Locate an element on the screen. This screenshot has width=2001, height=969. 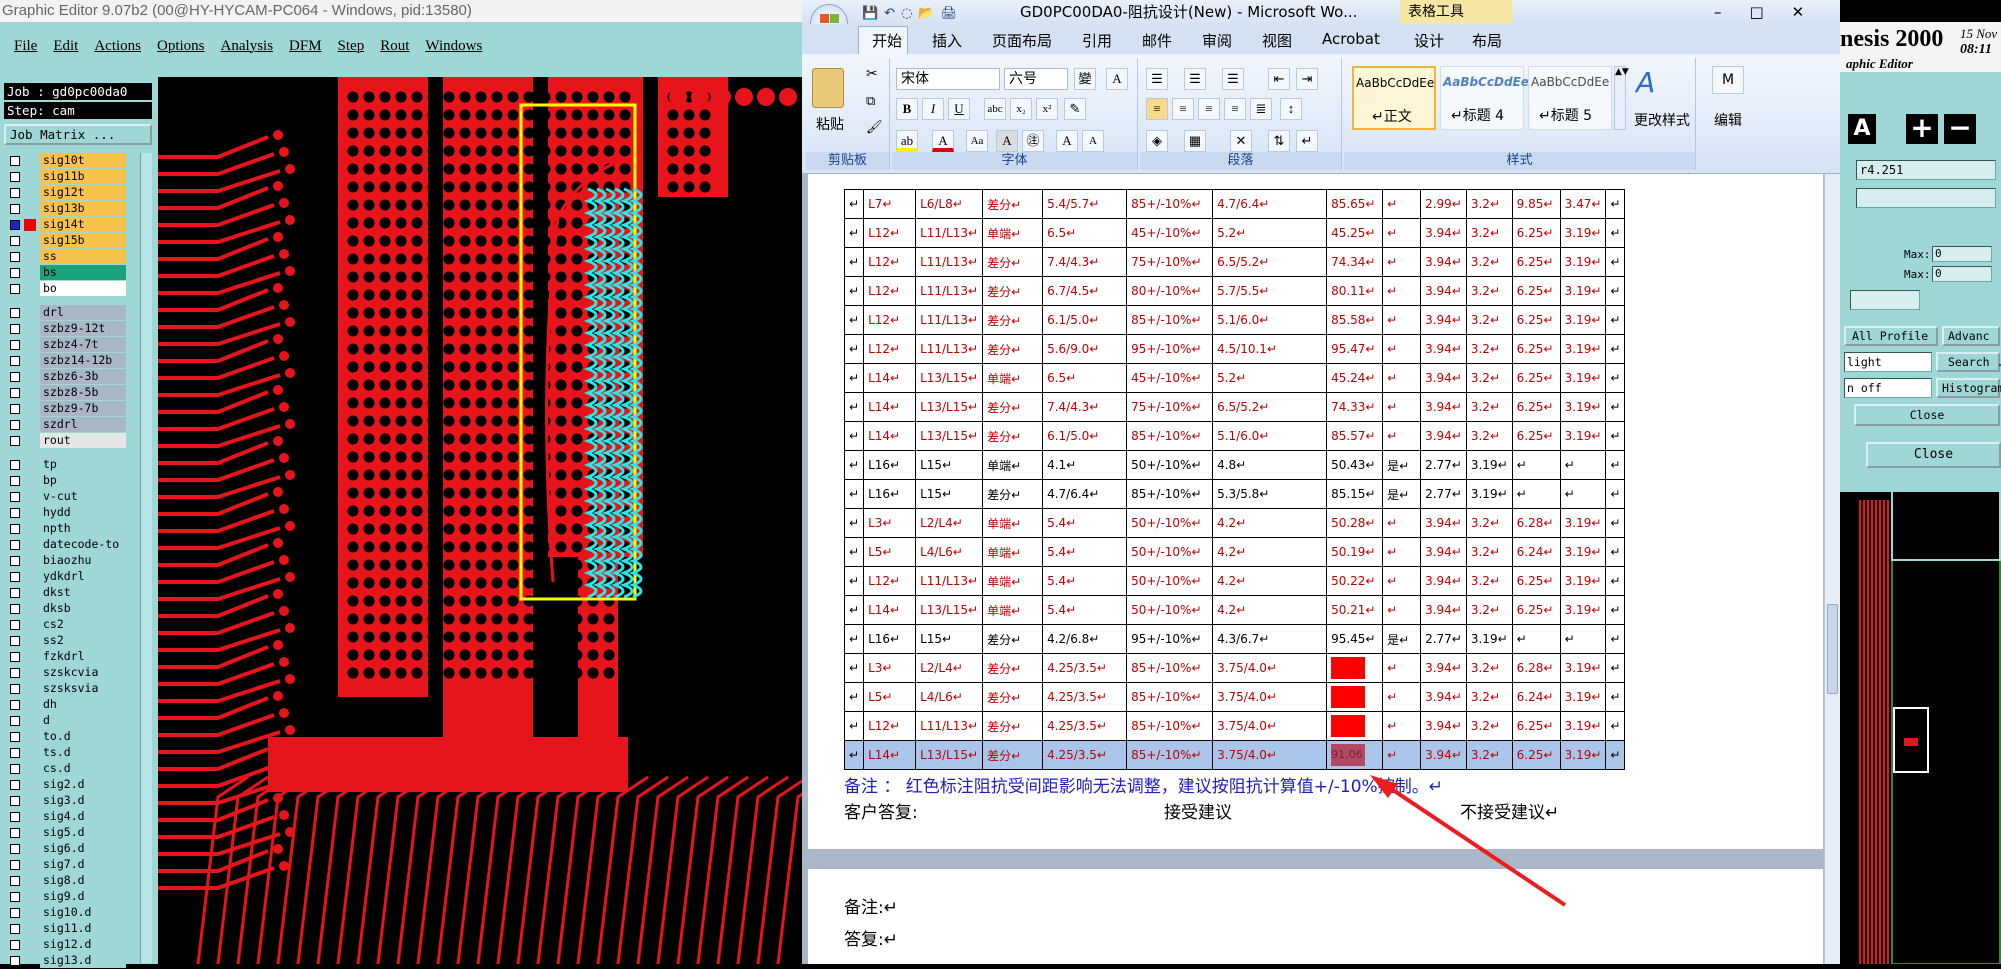
layer-row: datecode-to is located at coordinates (77, 545).